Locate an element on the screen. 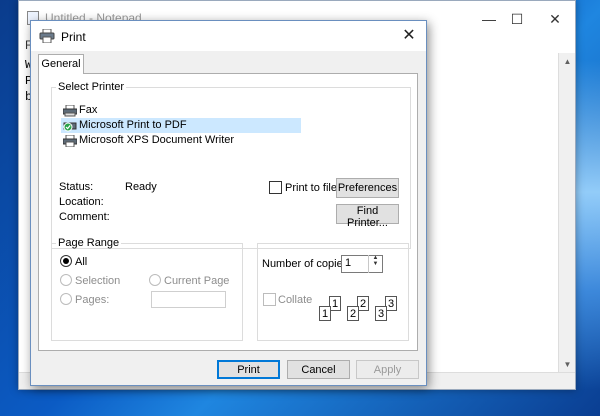 Image resolution: width=600 pixels, height=416 pixels. selection-radio is located at coordinates (66, 280).